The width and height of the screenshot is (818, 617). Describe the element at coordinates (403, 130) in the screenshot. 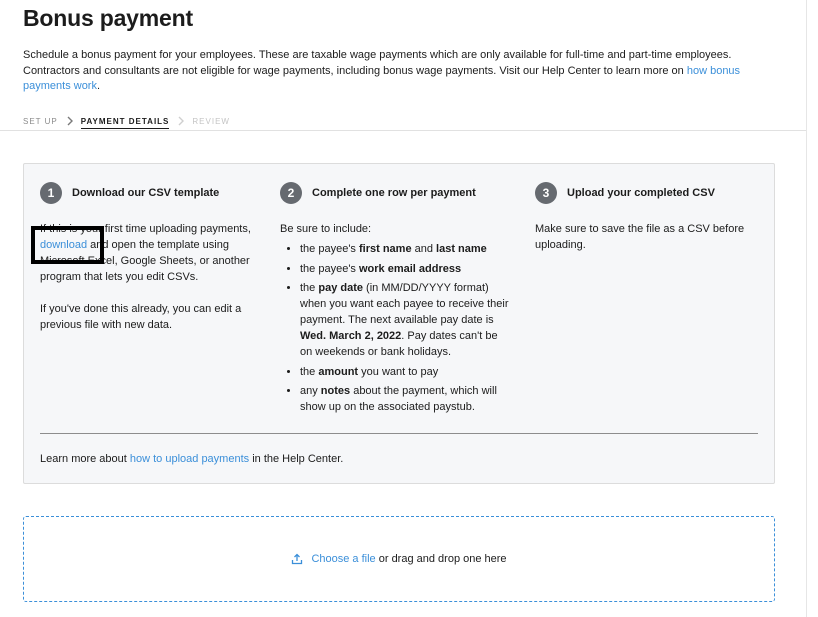

I see `header-divider` at that location.